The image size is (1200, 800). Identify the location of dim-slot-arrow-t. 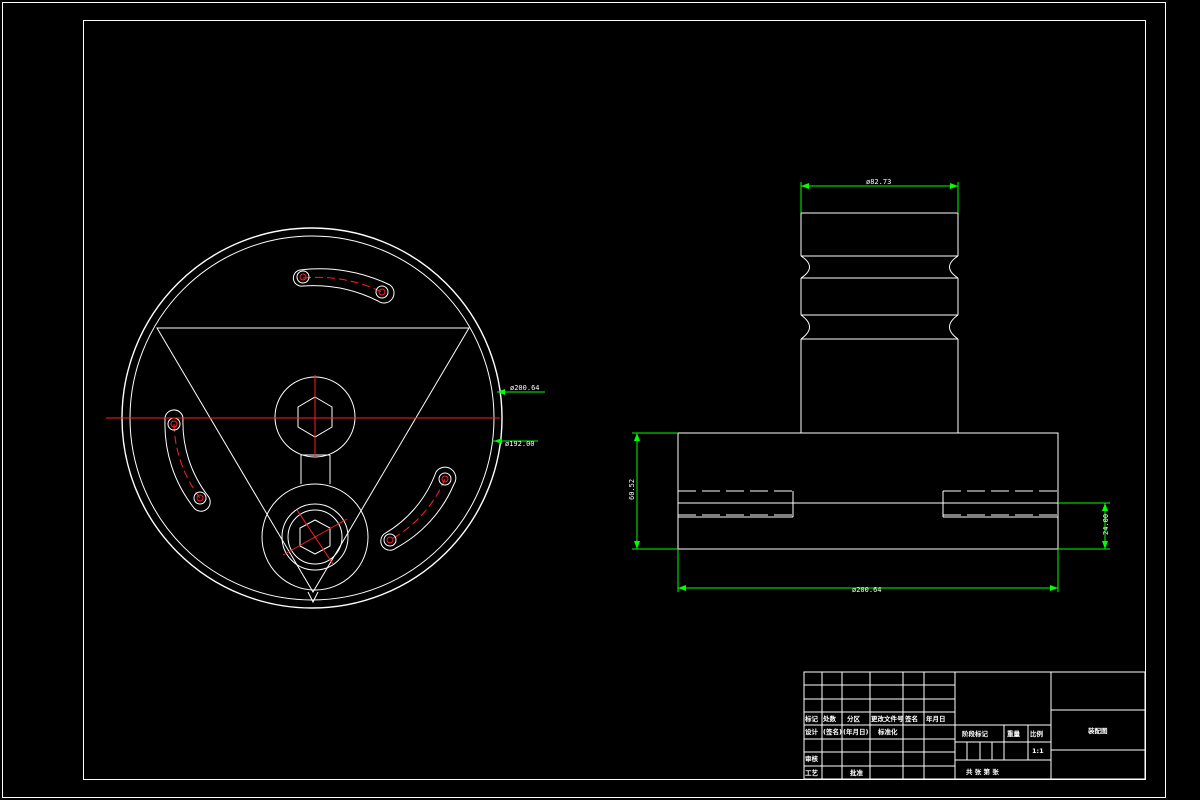
(1105, 507).